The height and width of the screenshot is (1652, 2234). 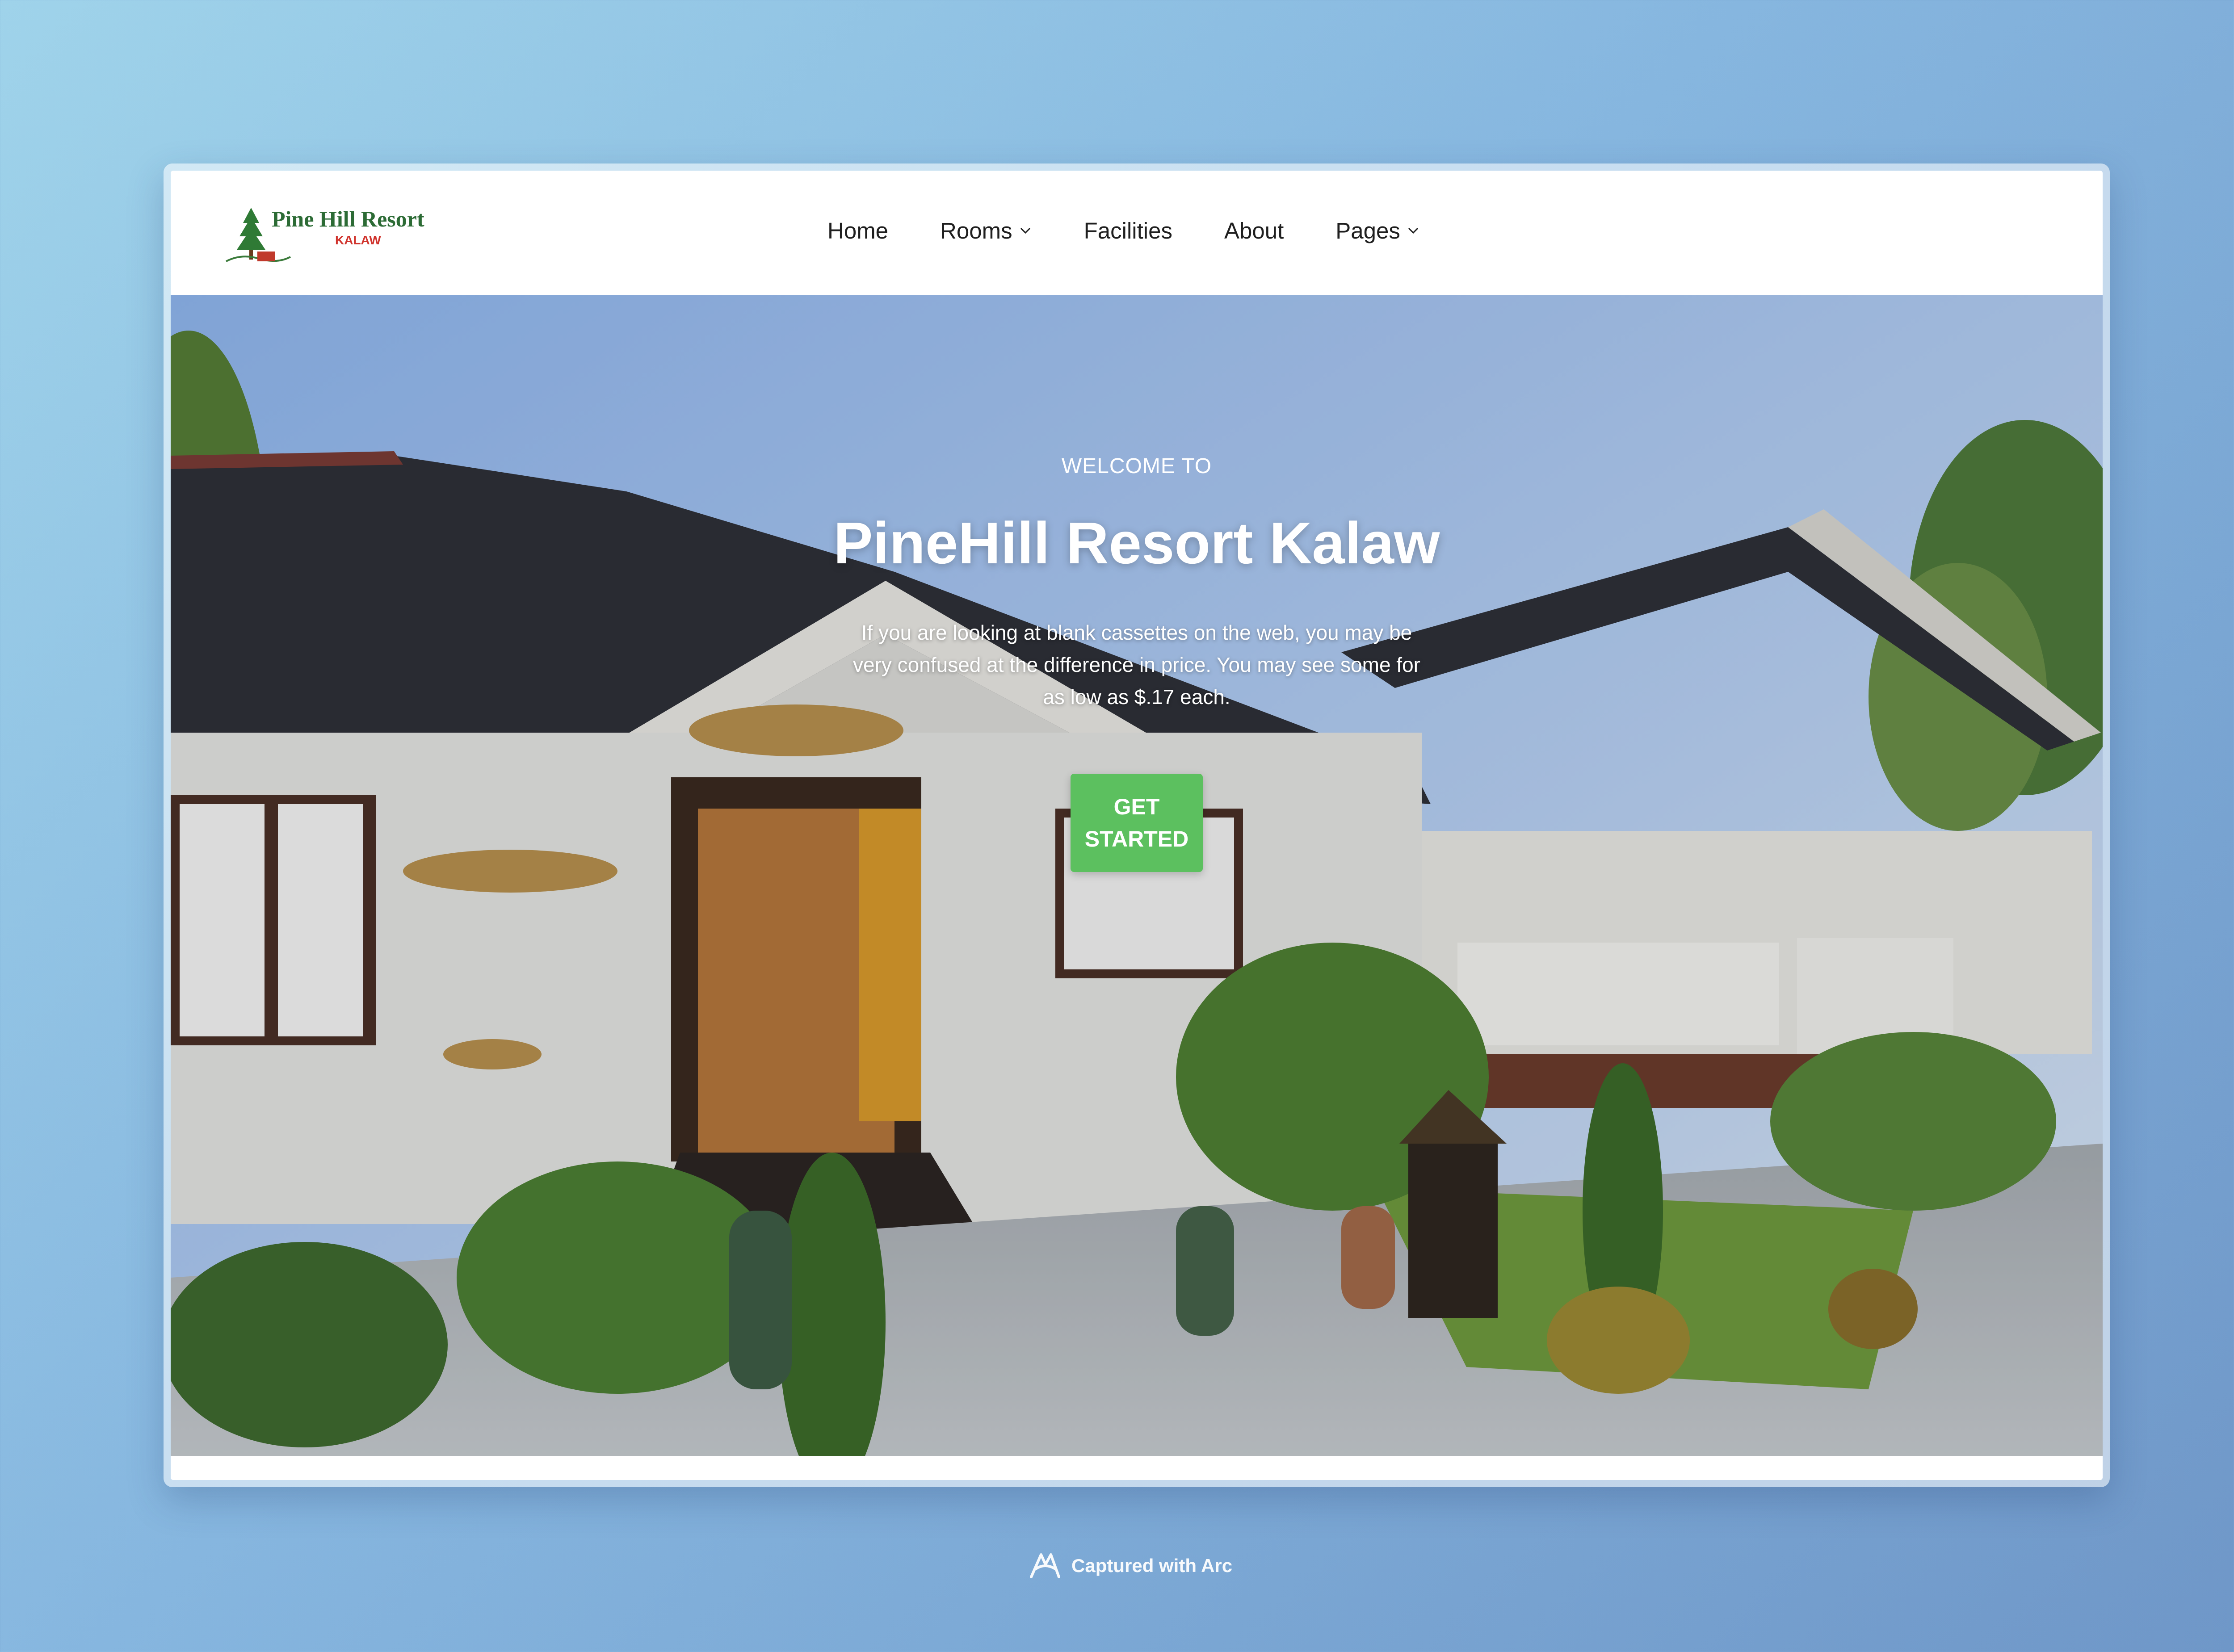 I want to click on nav-pages-label: Pages, so click(x=1367, y=230).